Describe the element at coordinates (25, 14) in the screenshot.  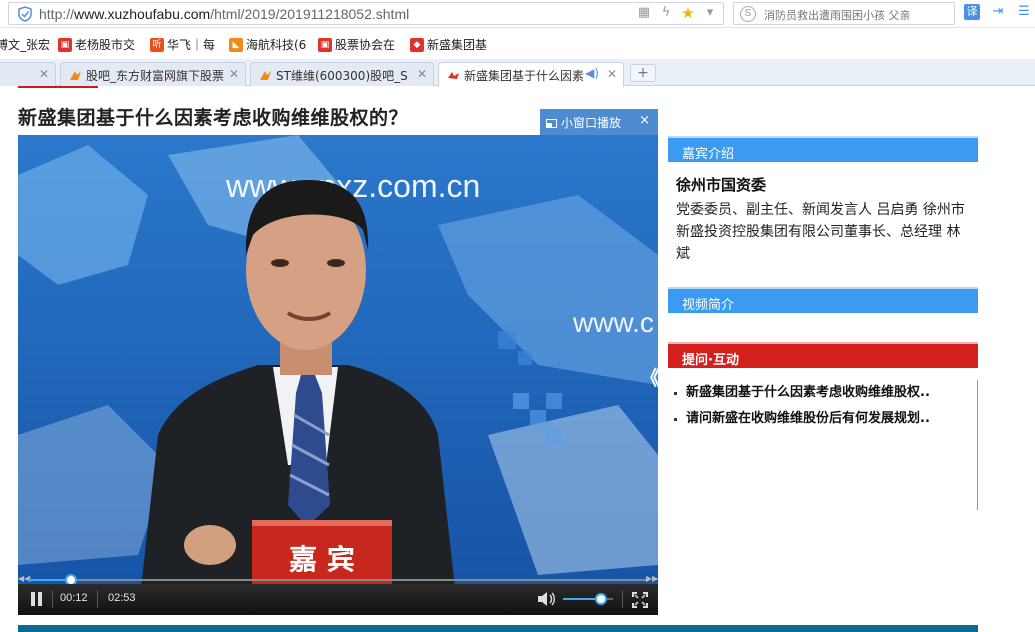
I see `shield-icon` at that location.